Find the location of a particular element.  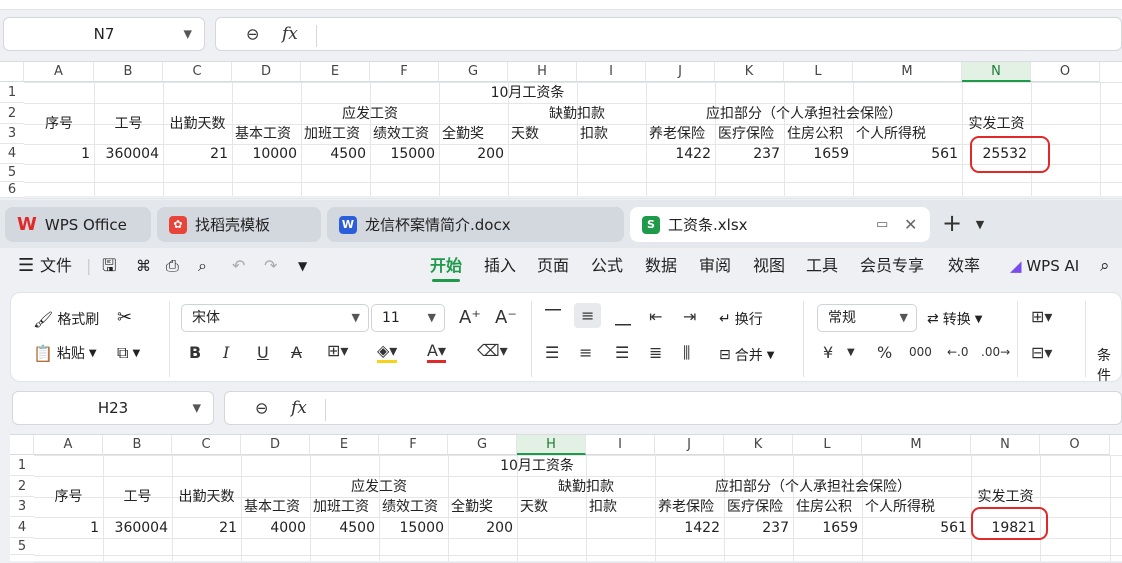

save-icon: 🖫 is located at coordinates (109, 266).